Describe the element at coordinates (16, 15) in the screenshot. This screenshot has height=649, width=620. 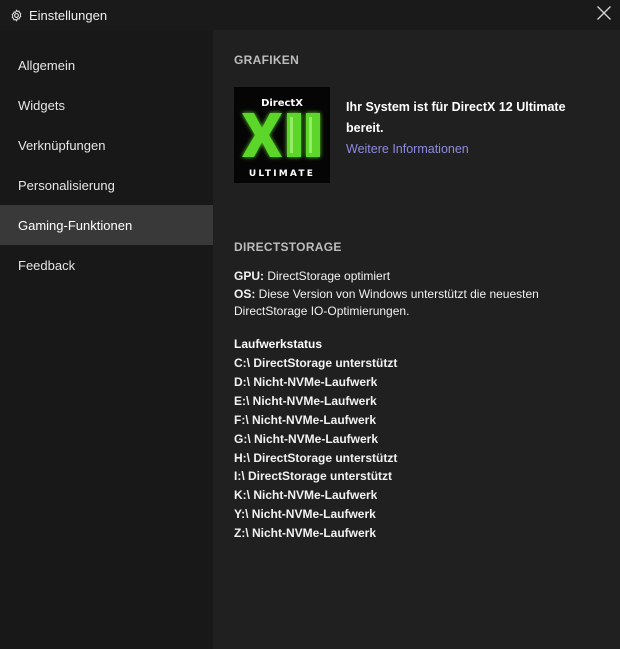
I see `gear-icon` at that location.